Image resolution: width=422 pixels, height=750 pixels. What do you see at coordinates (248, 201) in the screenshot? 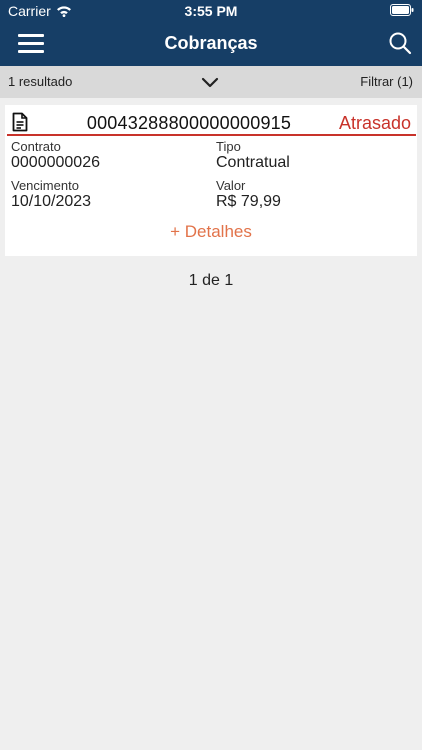
I see `amount-value: R$ 79,99` at bounding box center [248, 201].